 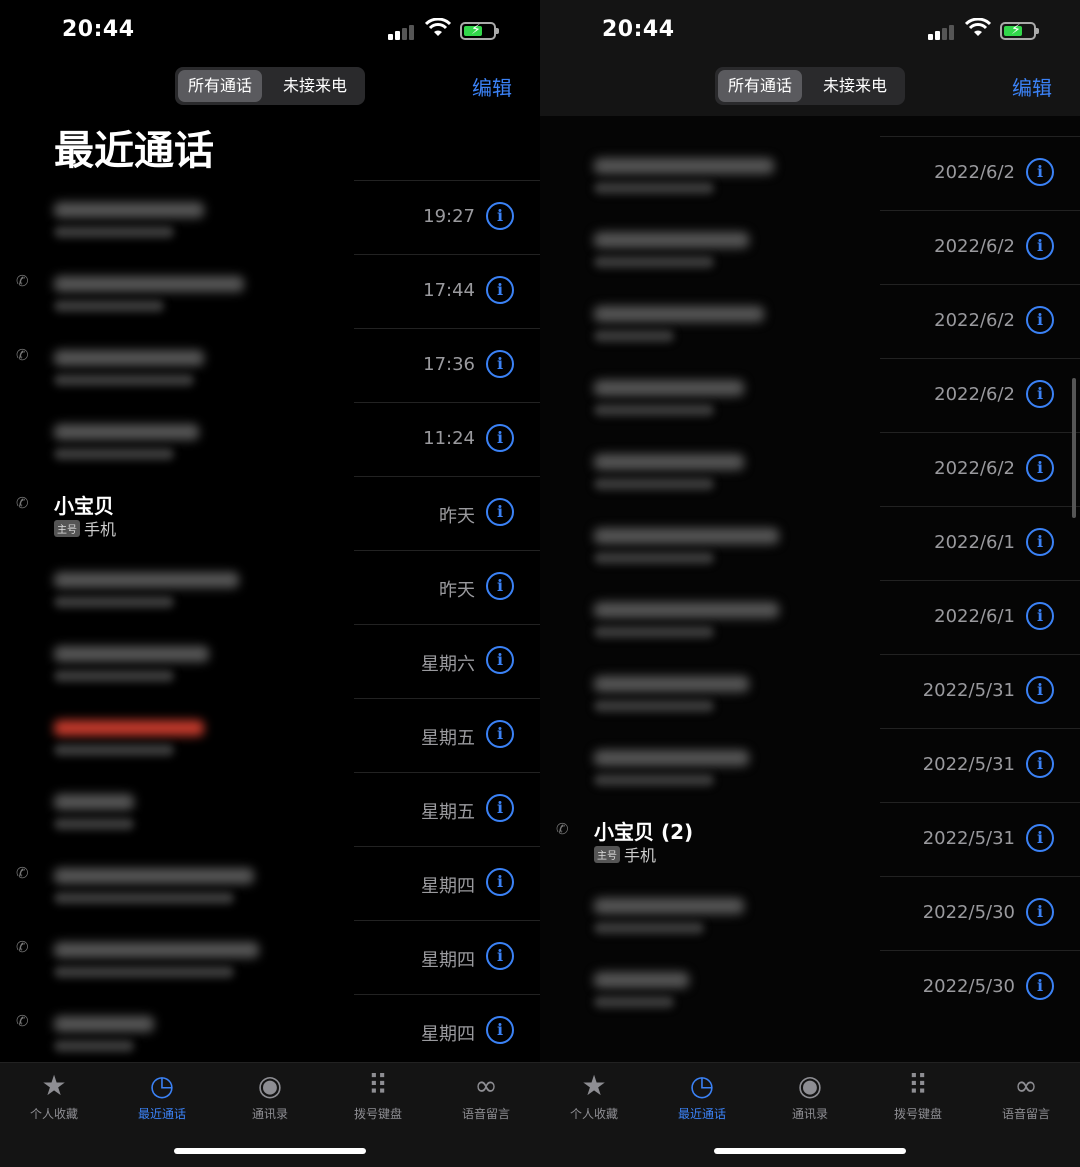 I want to click on tab-label: 最近通话, so click(x=701, y=1114).